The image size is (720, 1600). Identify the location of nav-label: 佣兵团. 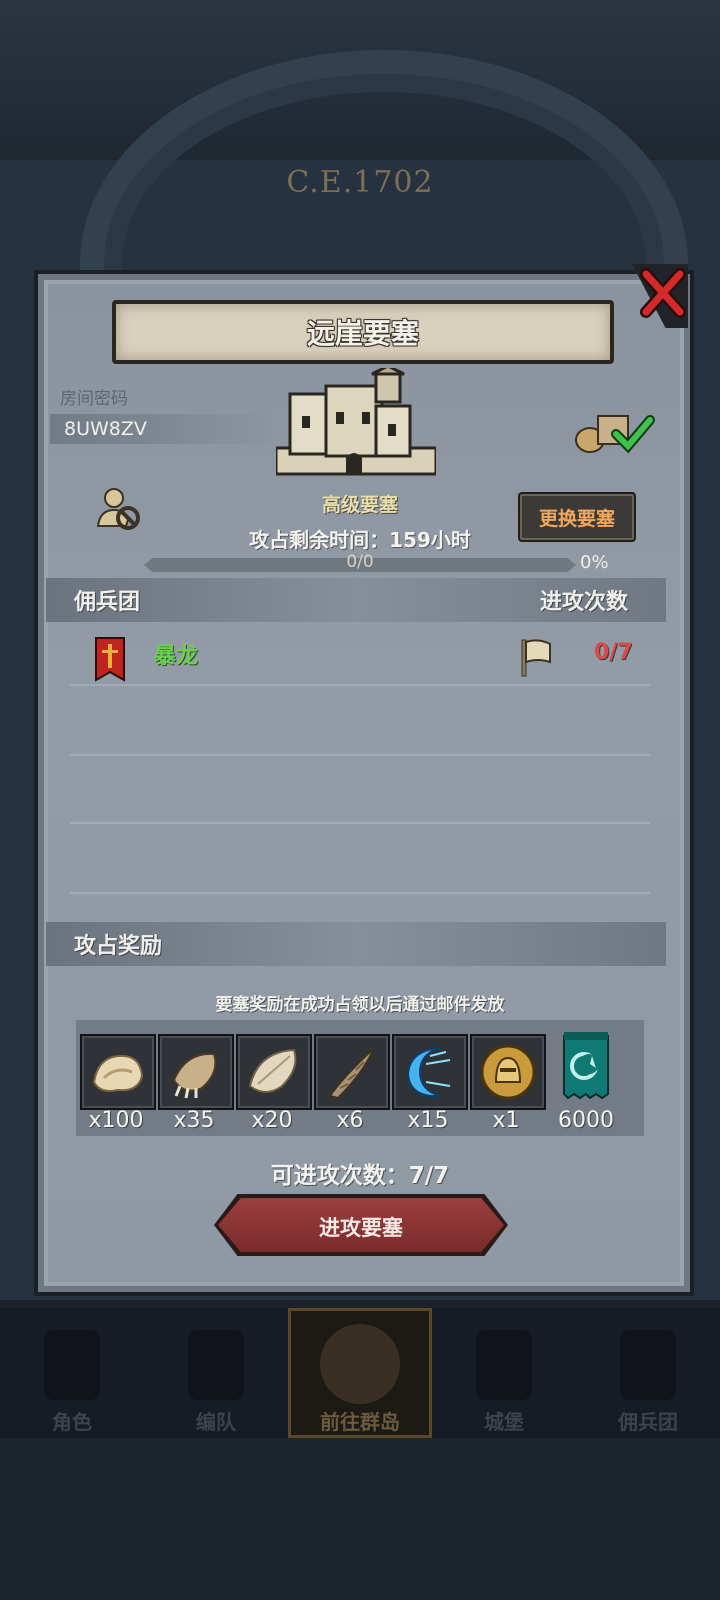
(648, 1422).